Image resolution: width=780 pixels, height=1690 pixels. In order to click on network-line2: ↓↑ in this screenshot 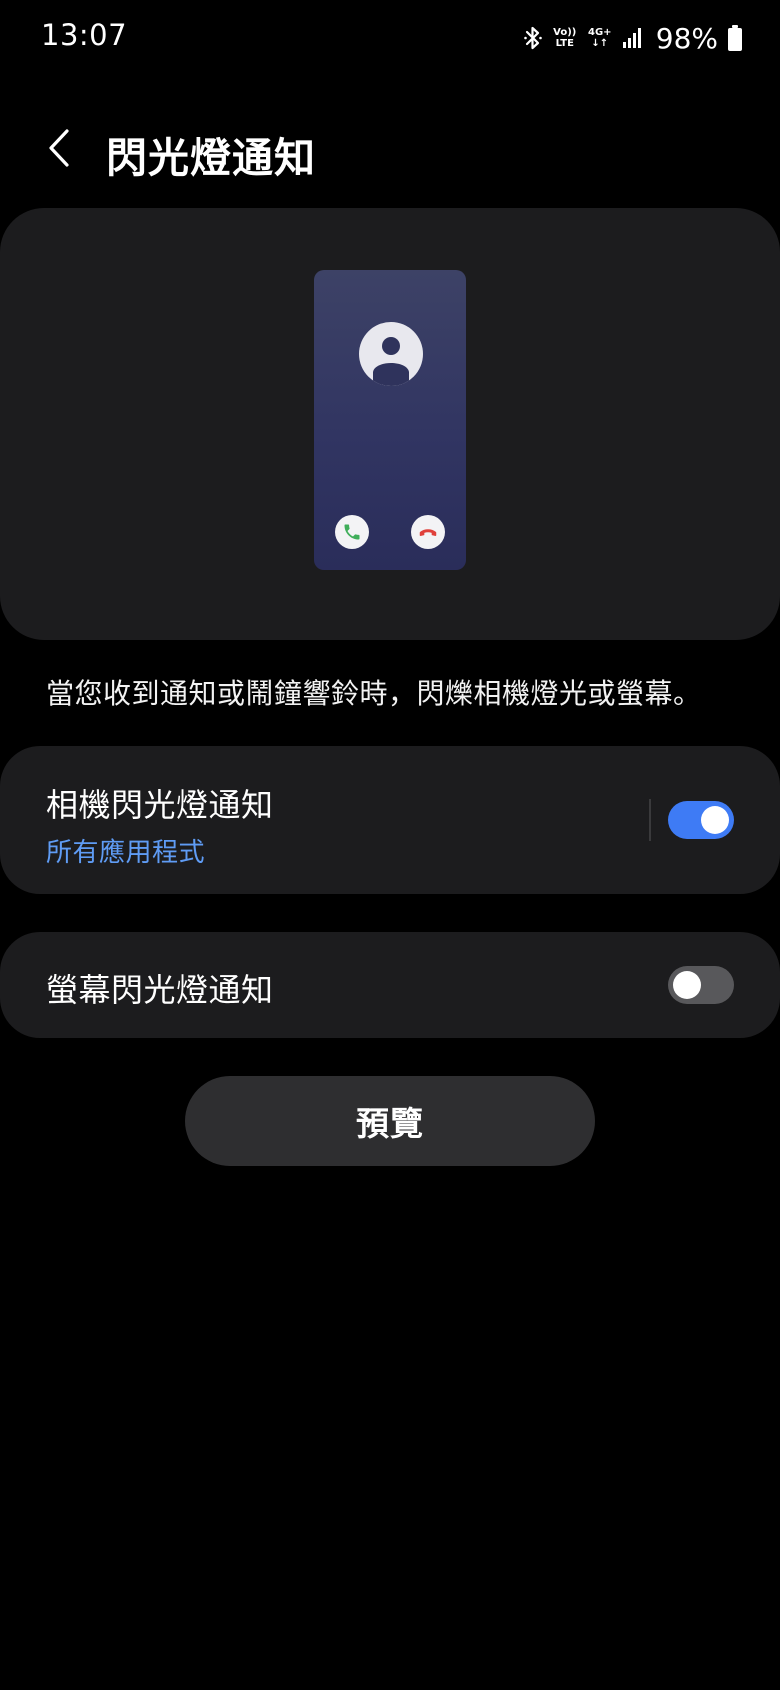, I will do `click(600, 43)`.